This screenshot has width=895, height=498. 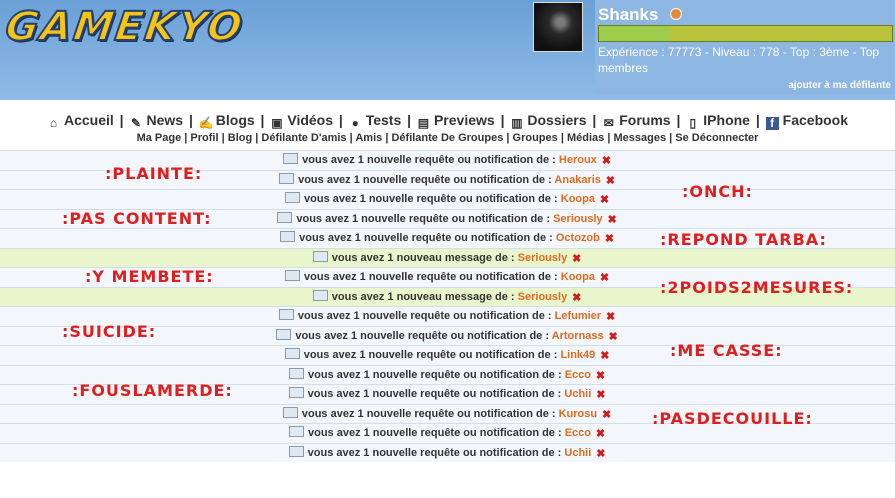 I want to click on nav-label: Forums, so click(x=645, y=120).